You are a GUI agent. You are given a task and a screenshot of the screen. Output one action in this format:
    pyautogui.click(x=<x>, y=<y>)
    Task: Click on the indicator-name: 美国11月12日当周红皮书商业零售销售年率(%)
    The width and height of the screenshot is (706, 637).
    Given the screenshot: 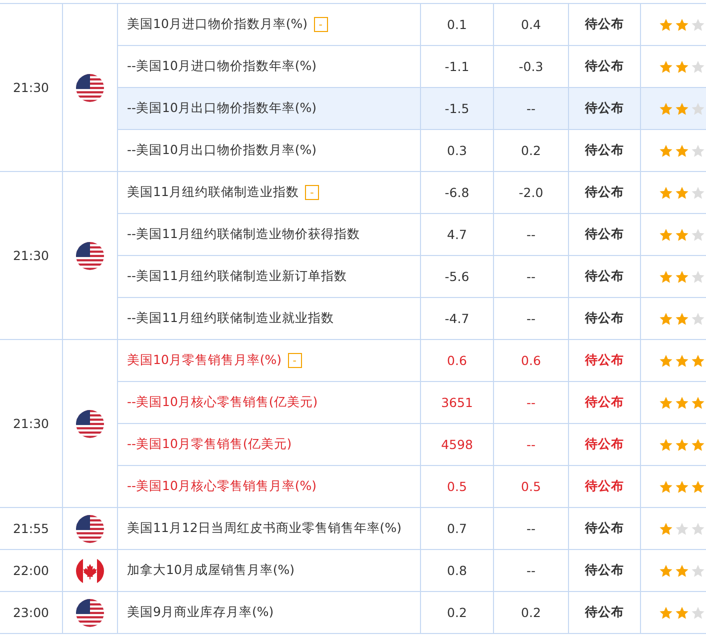 What is the action you would take?
    pyautogui.click(x=264, y=527)
    